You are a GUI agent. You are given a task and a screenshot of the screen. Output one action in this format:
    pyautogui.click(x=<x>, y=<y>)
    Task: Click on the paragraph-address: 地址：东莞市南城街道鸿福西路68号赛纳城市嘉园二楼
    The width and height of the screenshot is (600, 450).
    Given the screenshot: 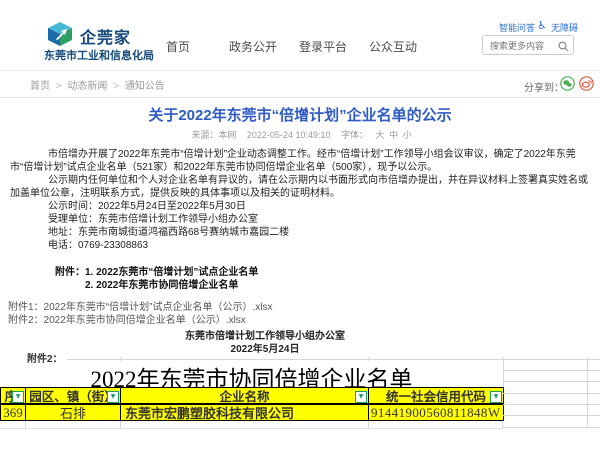 What is the action you would take?
    pyautogui.click(x=169, y=232)
    